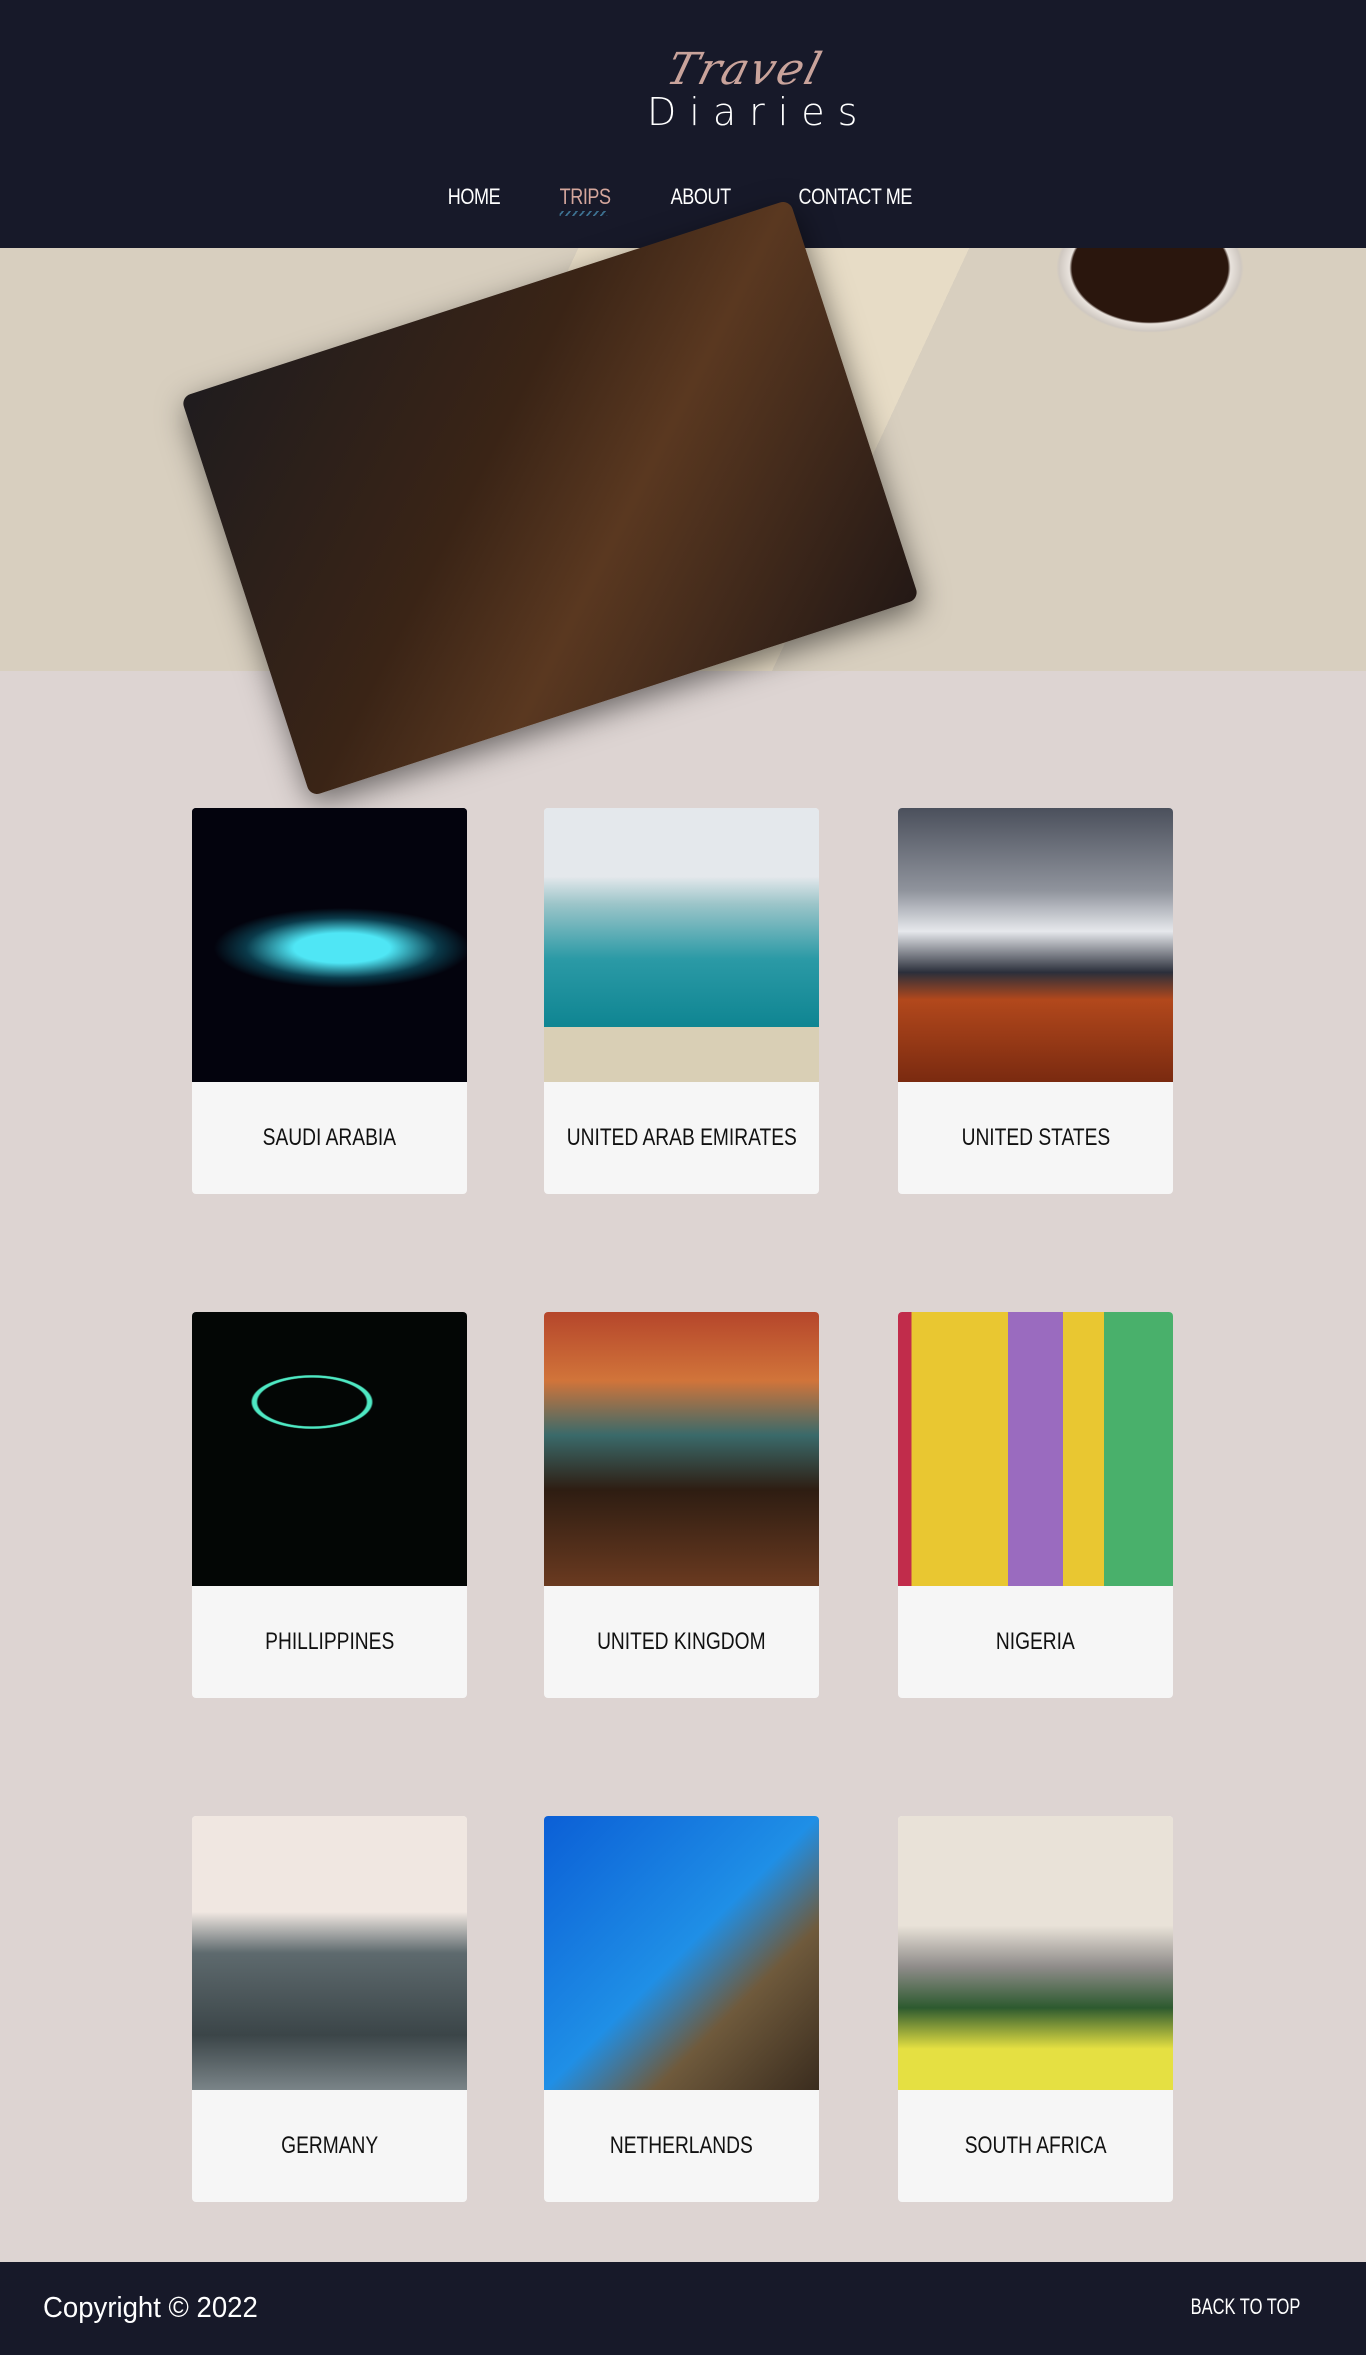  I want to click on trip-card: UNITED STATES, so click(1035, 1001).